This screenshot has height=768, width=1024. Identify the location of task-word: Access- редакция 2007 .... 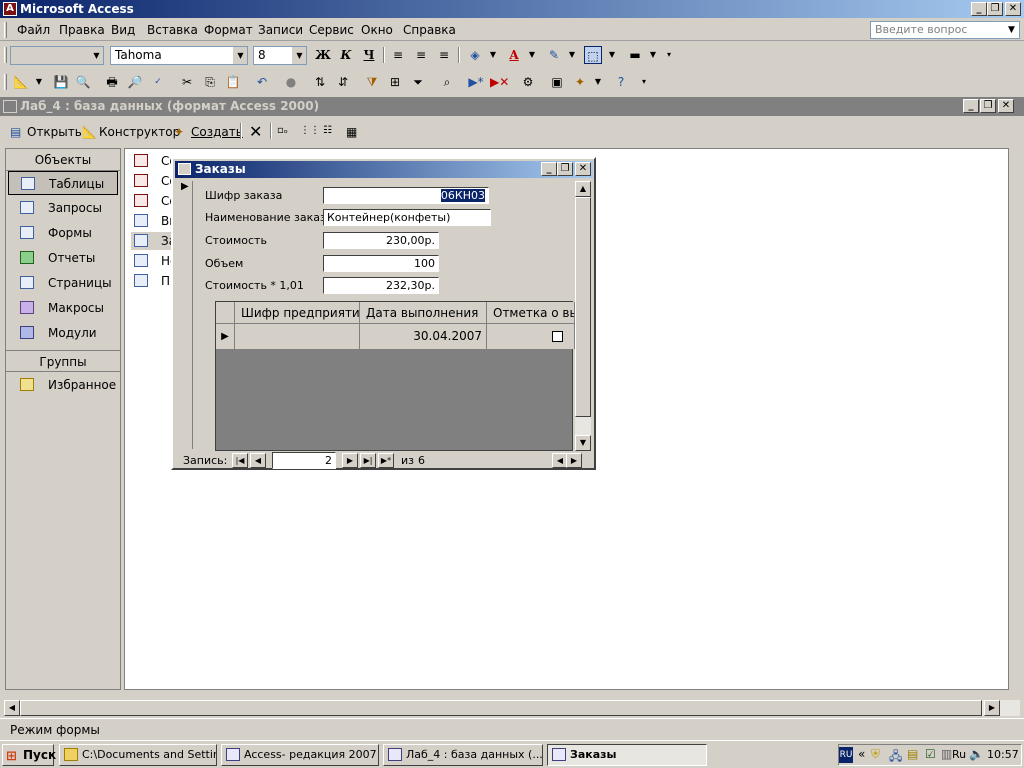
(300, 755).